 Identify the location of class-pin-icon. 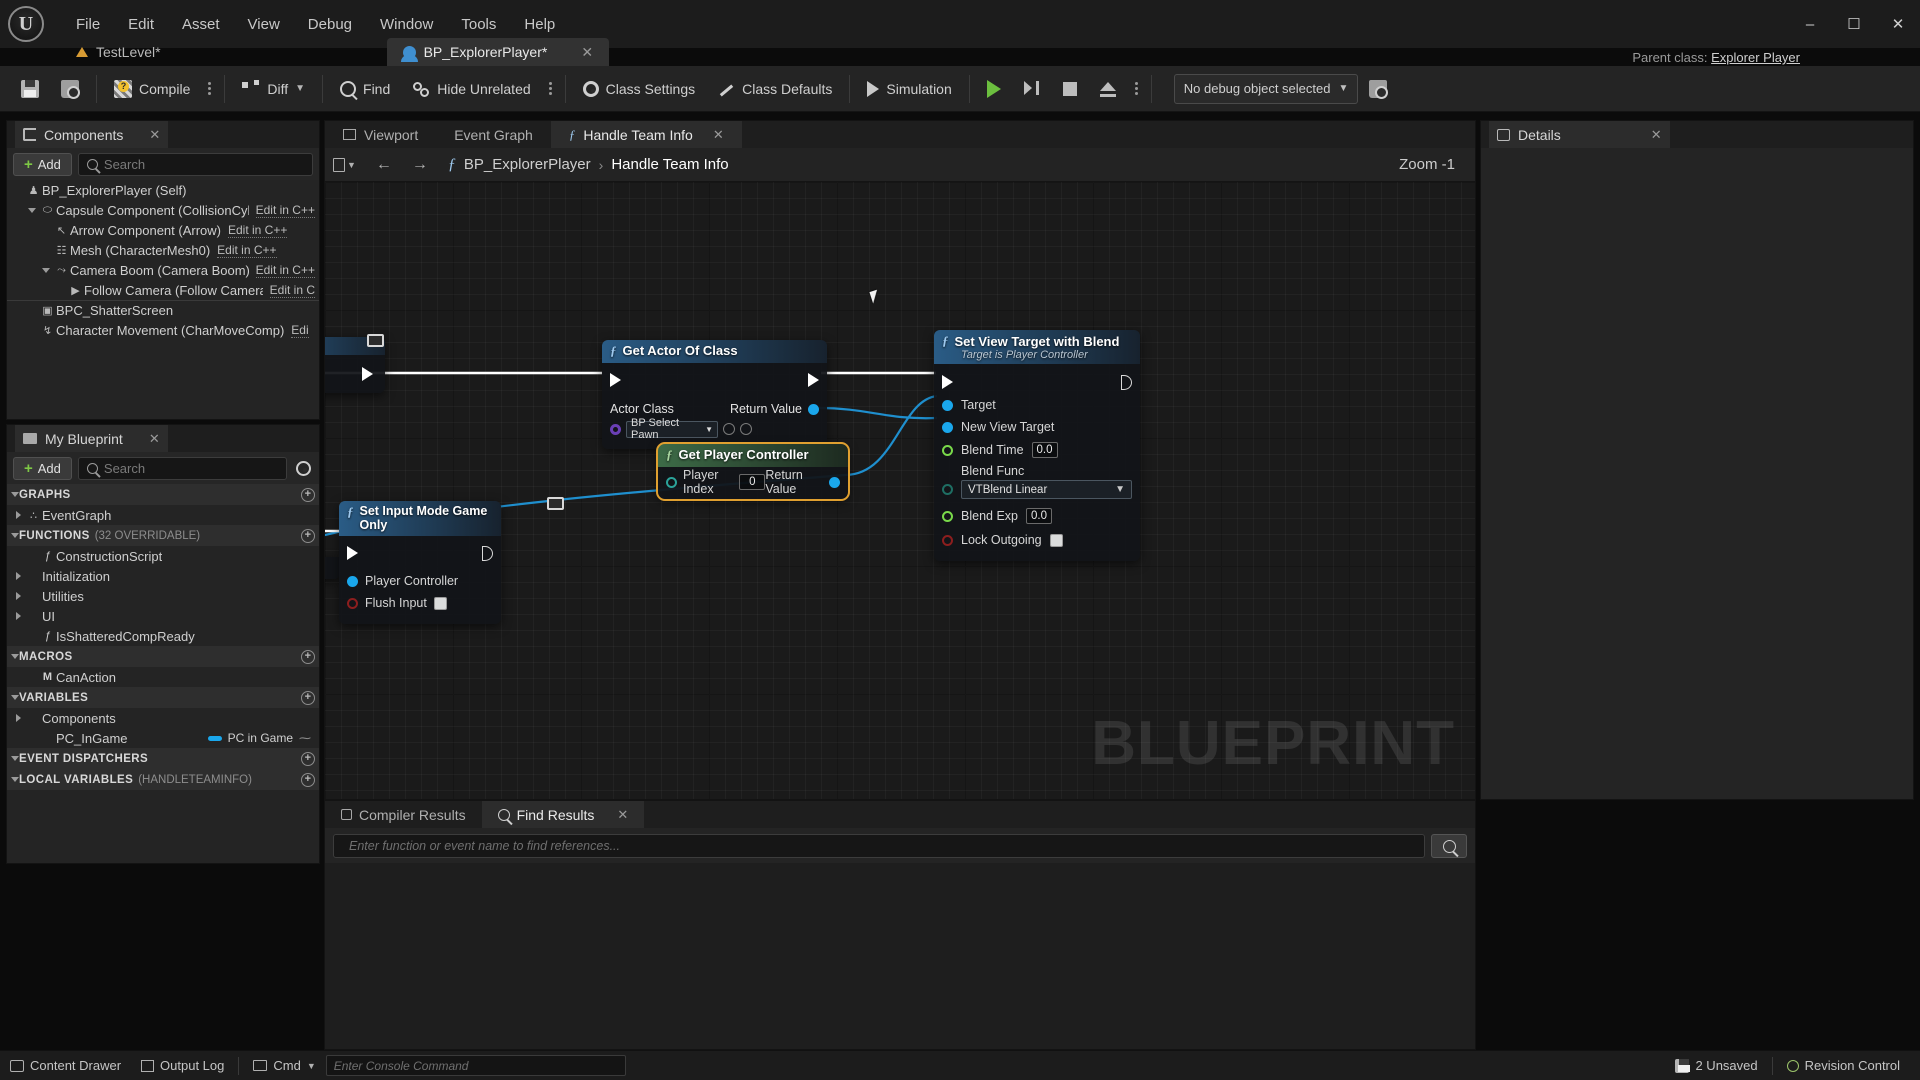
(615, 429).